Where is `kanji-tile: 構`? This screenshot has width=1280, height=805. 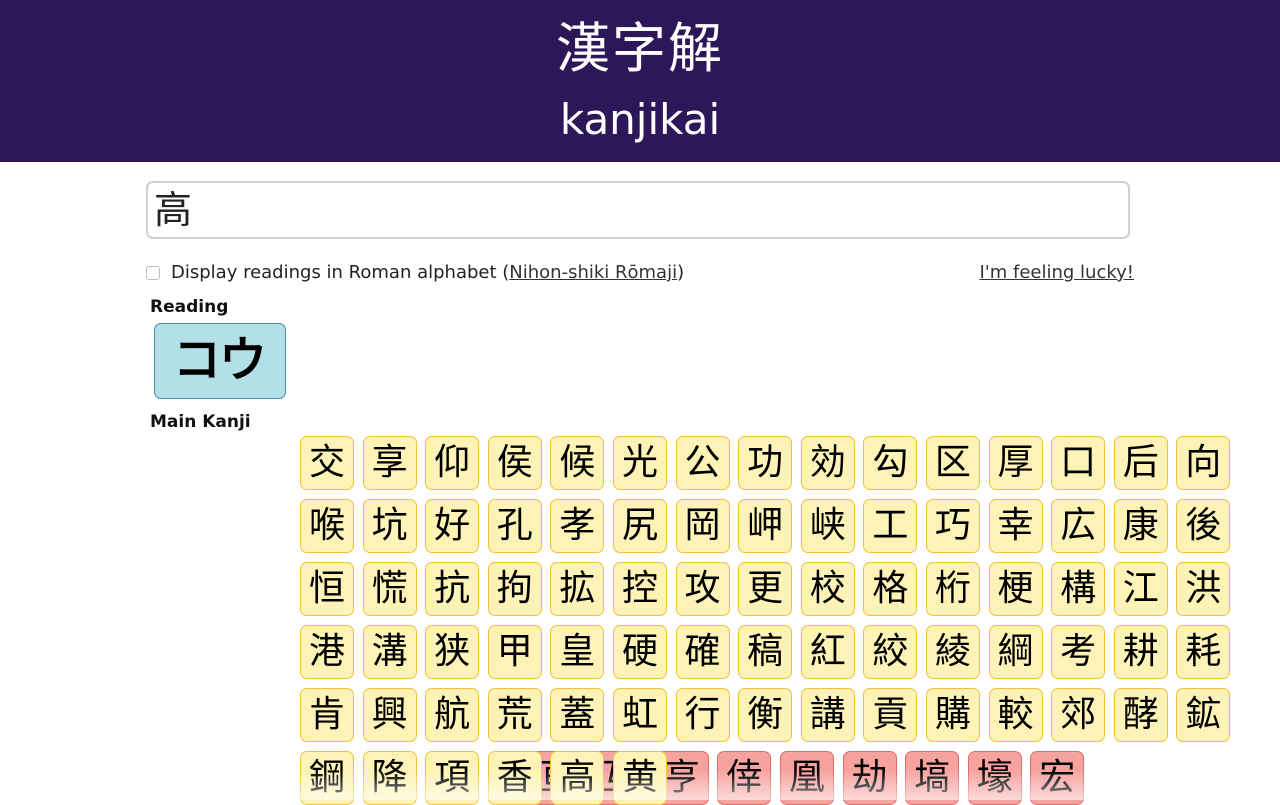
kanji-tile: 構 is located at coordinates (1078, 589).